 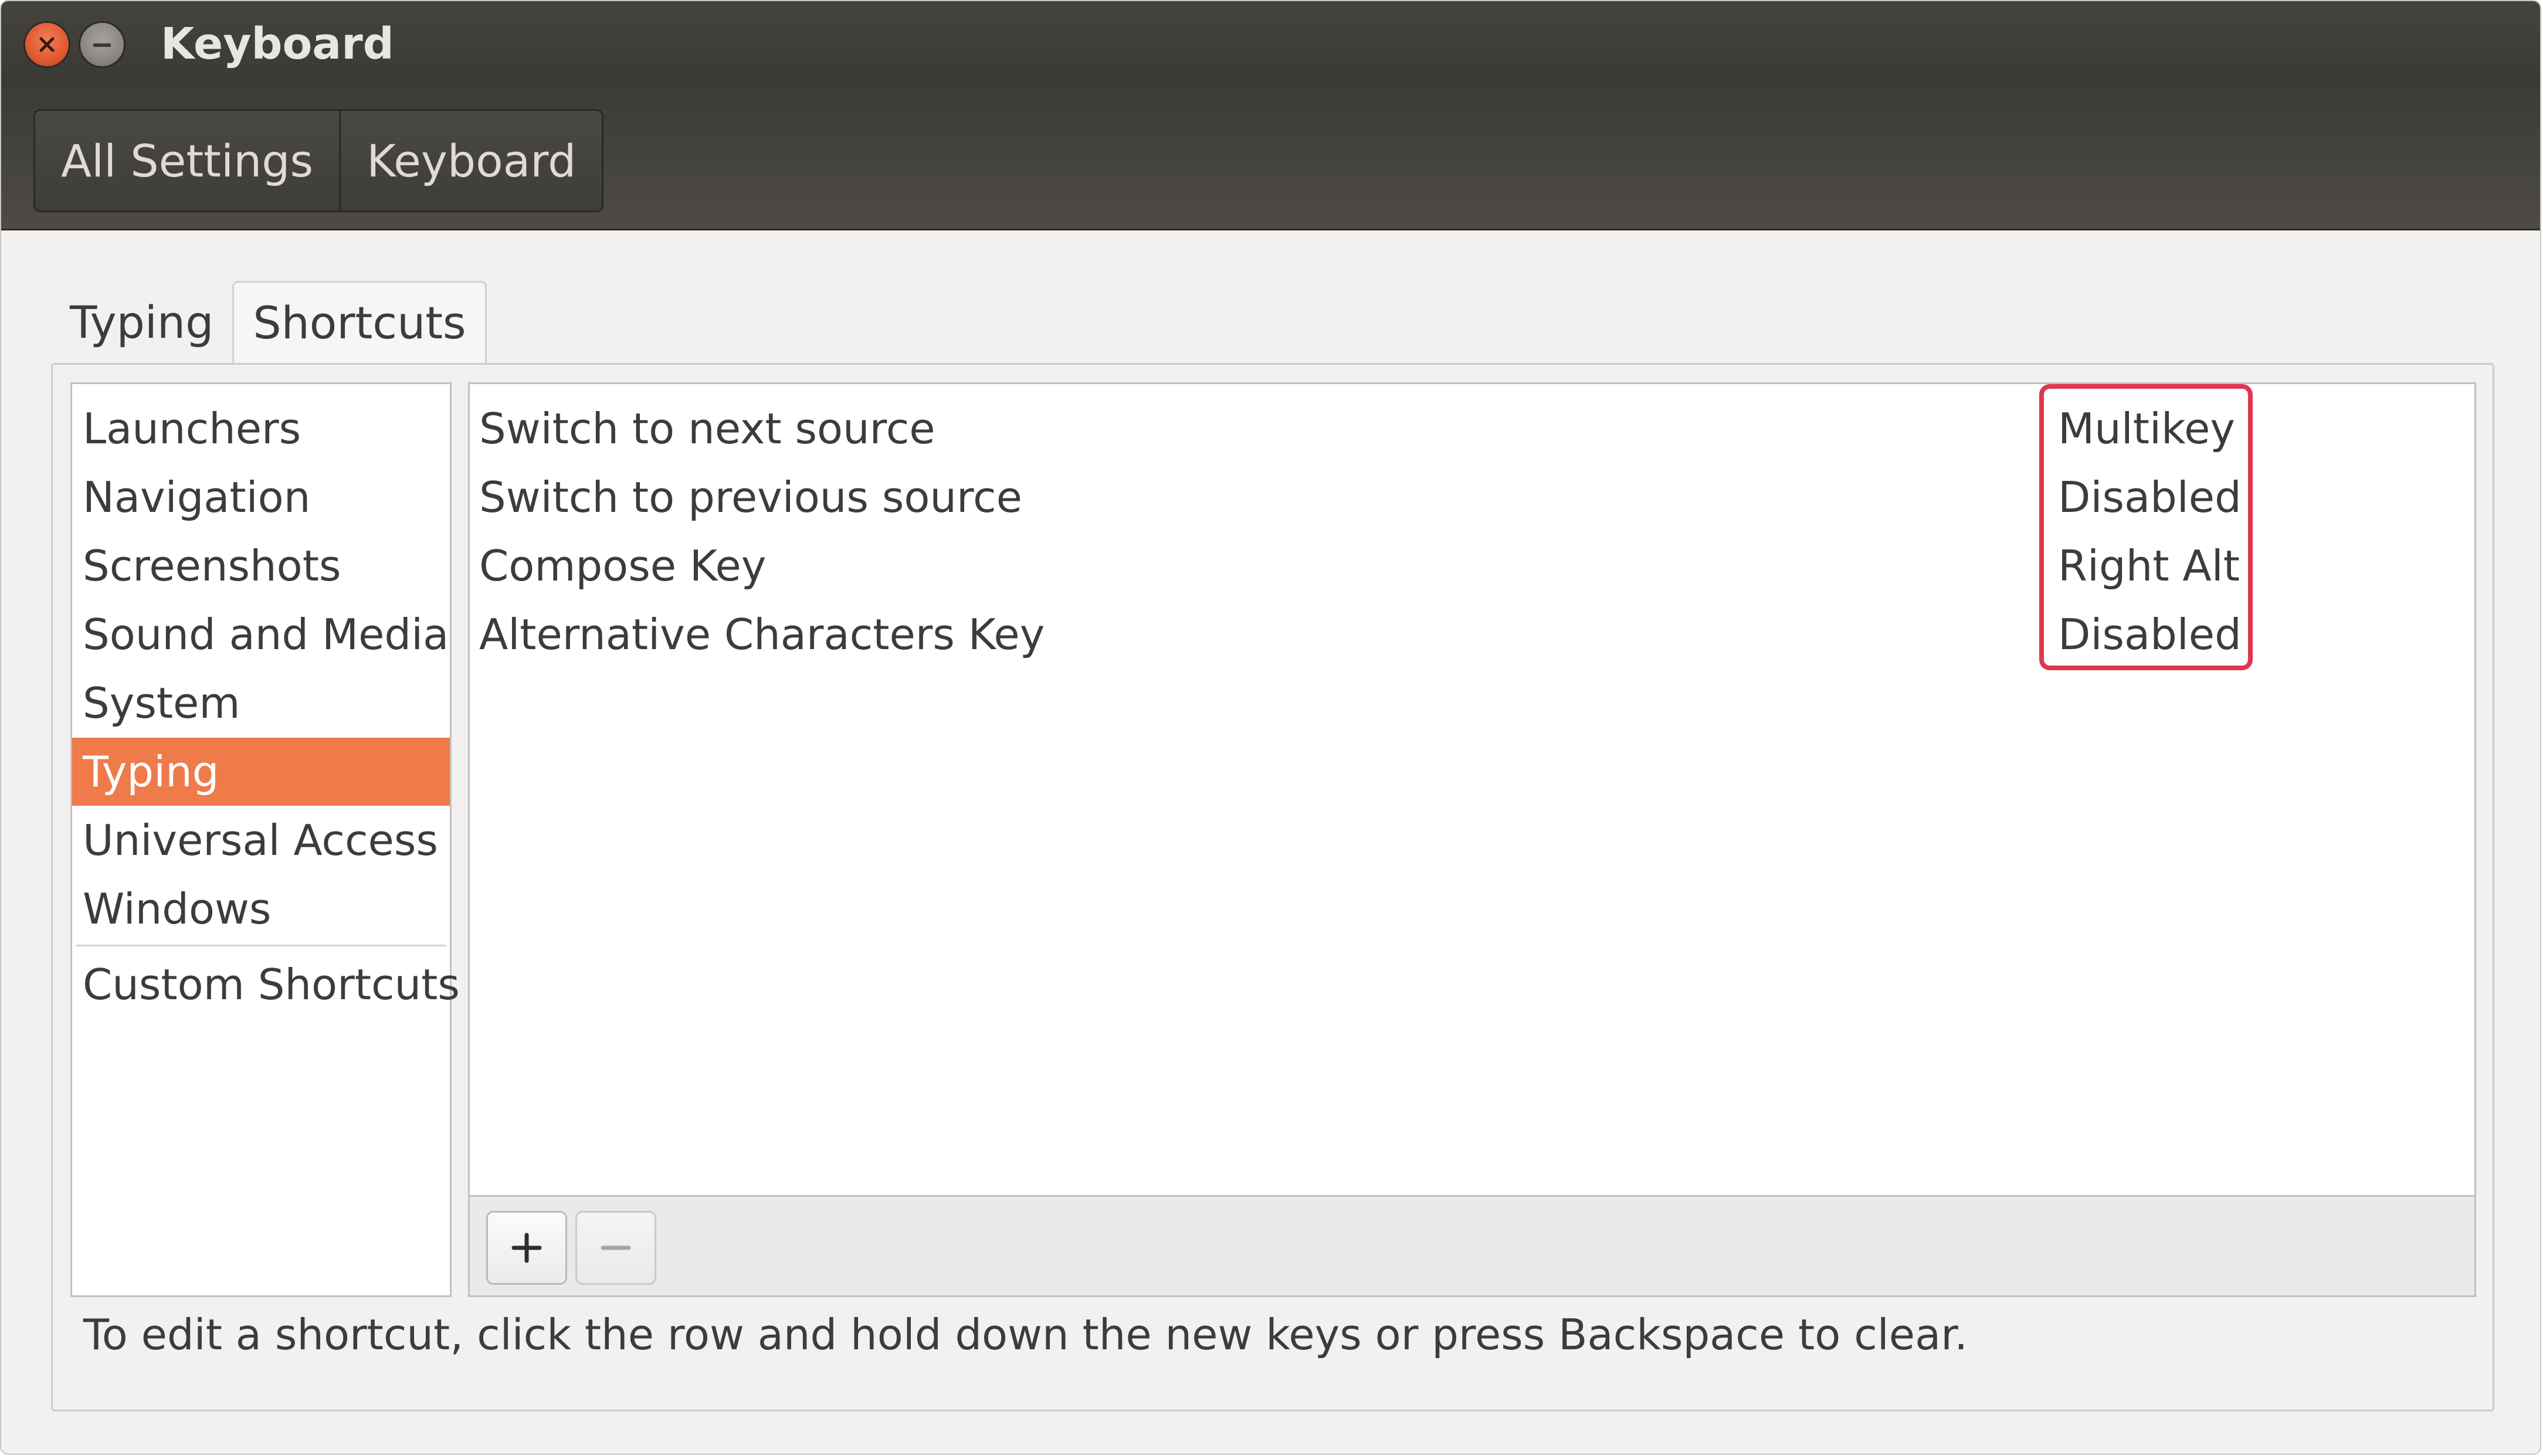 I want to click on close-icon, so click(x=47, y=44).